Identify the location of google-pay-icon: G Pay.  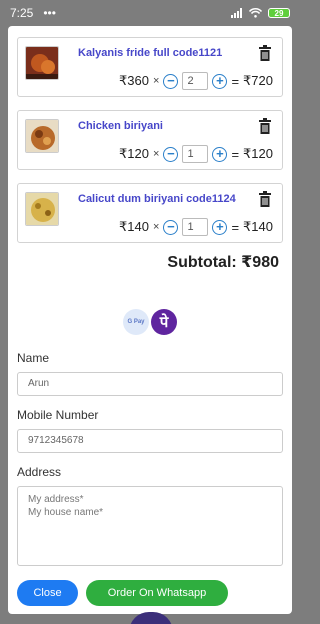
(136, 322).